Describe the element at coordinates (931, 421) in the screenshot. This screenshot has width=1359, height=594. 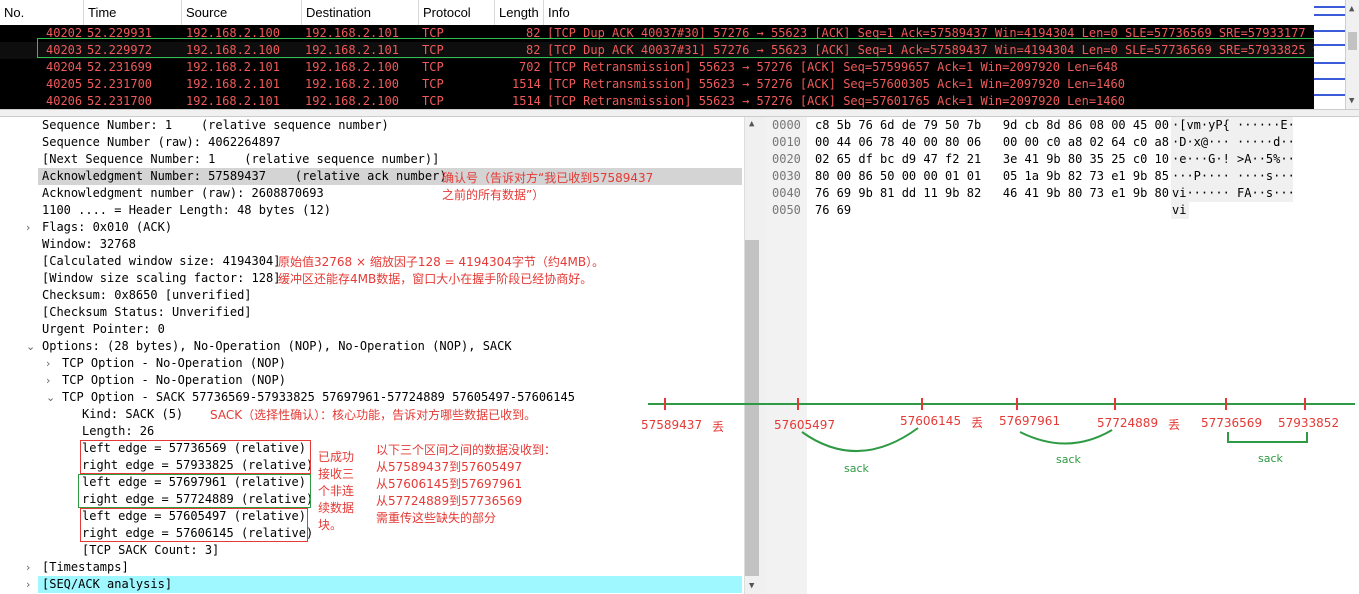
I see `seq-label: 57606145` at that location.